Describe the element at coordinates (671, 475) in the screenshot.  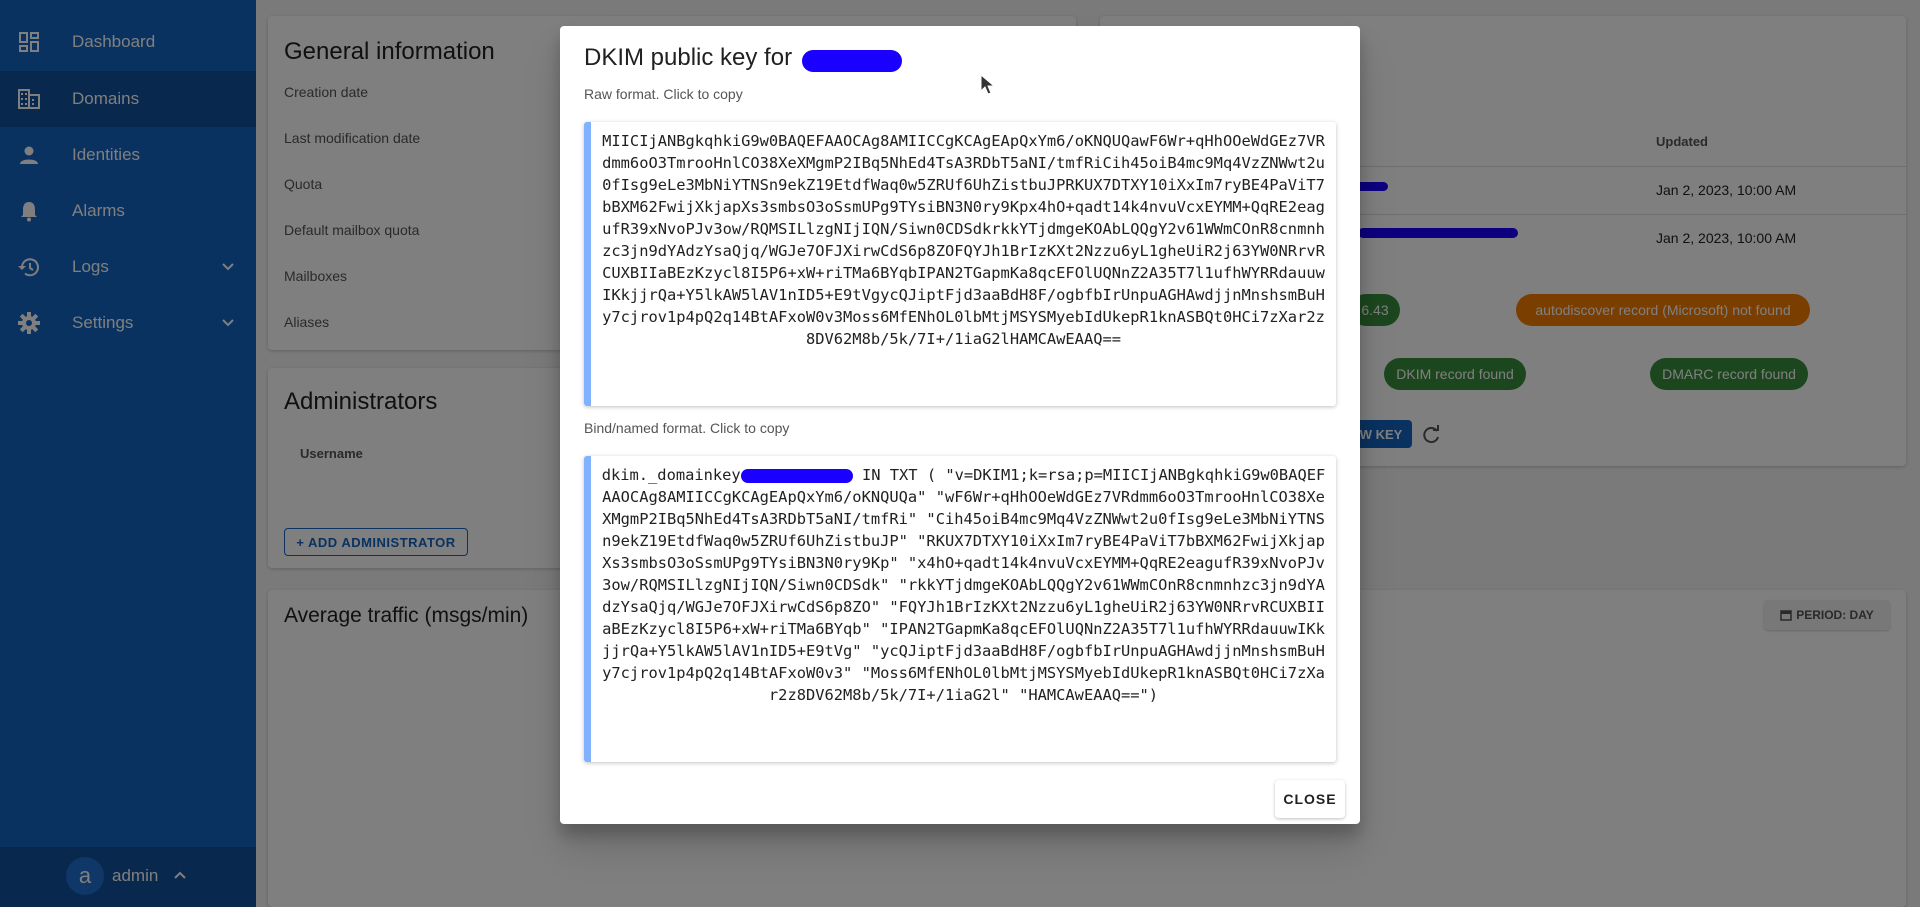
I see `bind-prefix: dkim._domainkey` at that location.